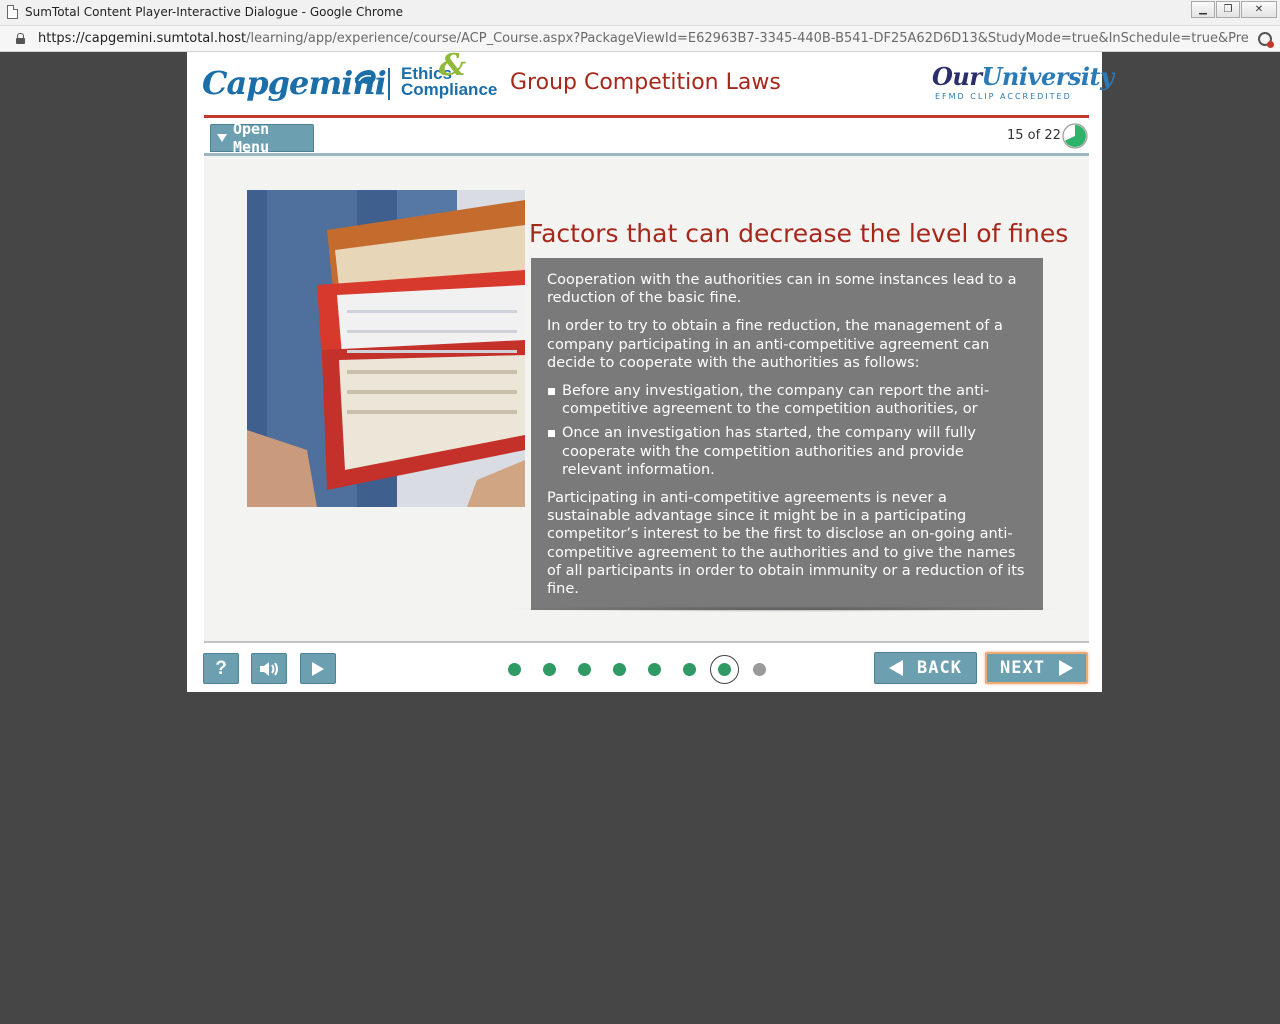 This screenshot has height=1024, width=1280. I want to click on page-icon, so click(12, 12).